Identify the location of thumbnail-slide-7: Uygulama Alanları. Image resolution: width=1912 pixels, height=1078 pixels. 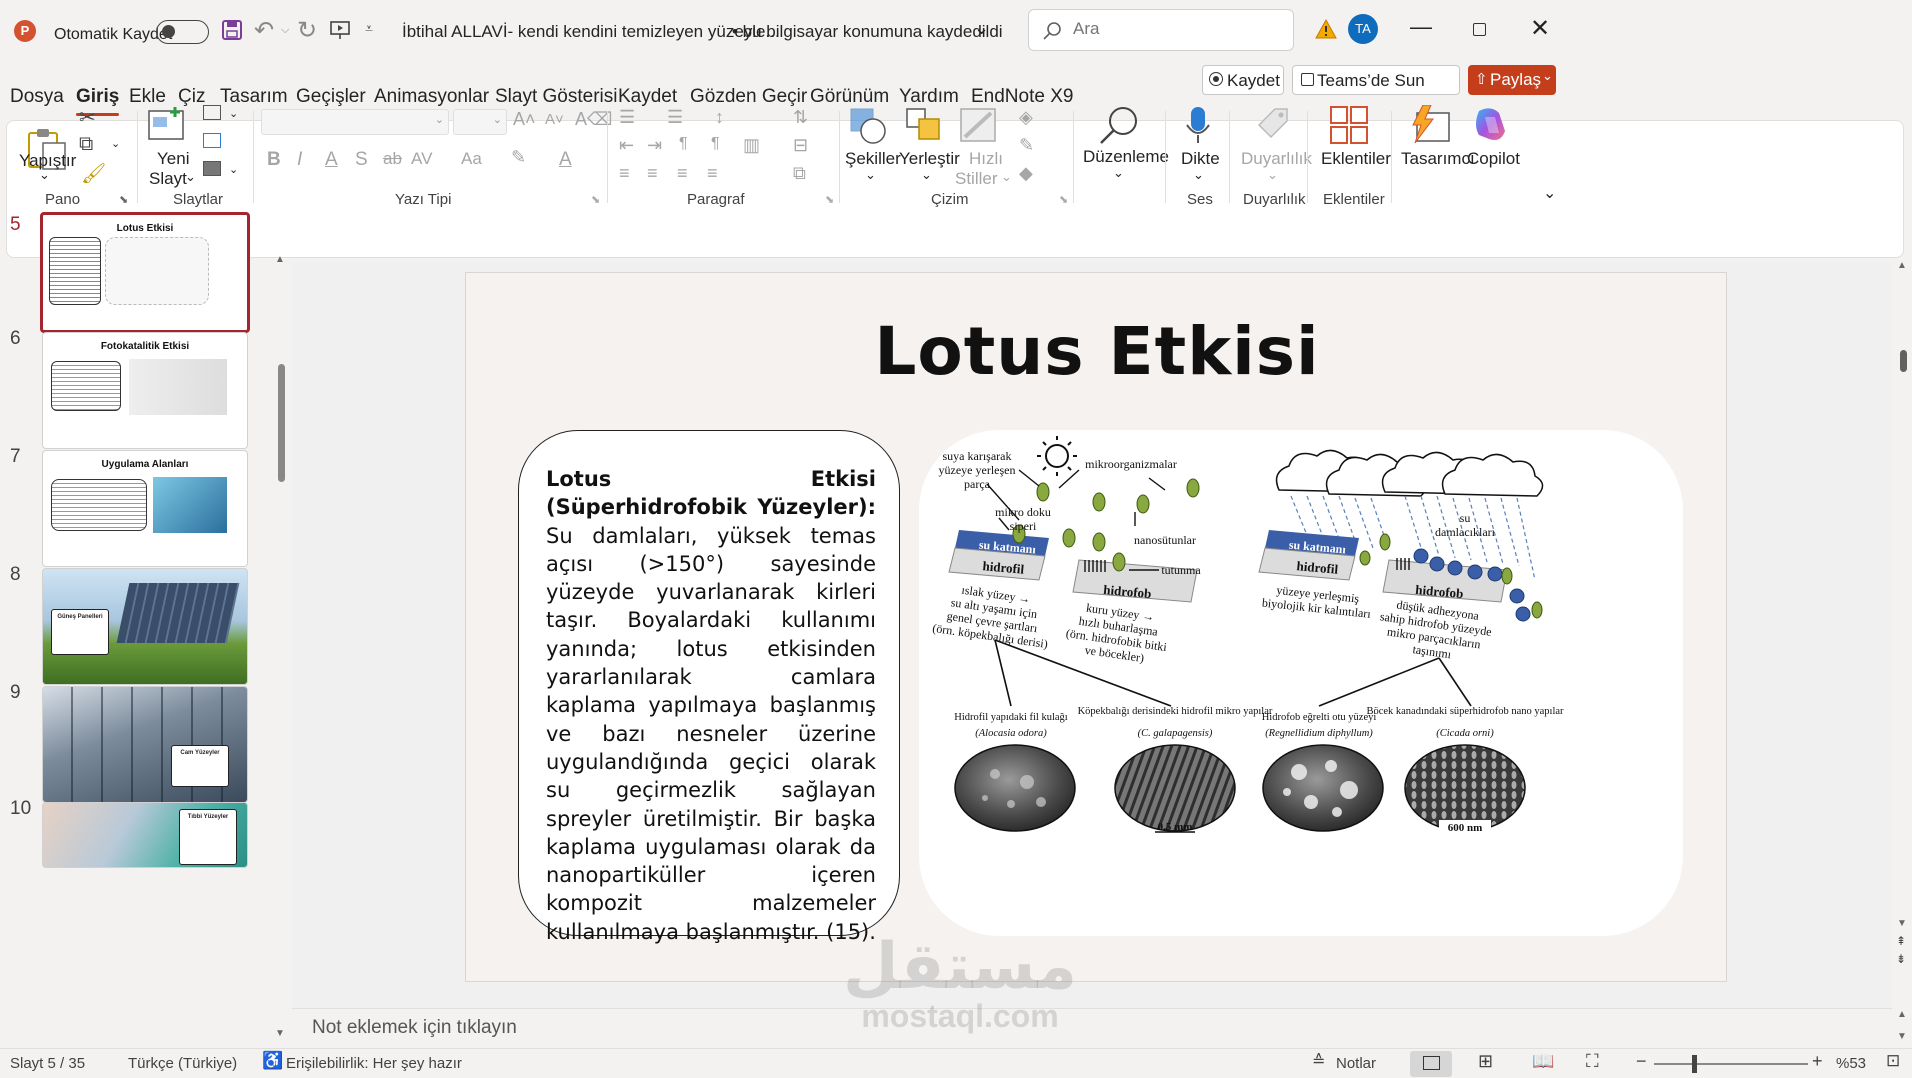
(145, 508).